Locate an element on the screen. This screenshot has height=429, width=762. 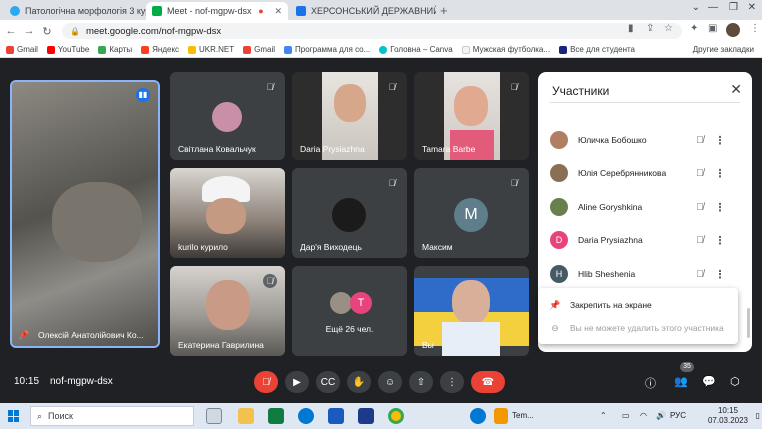
volume-icon: 🔊 is located at coordinates (661, 415).